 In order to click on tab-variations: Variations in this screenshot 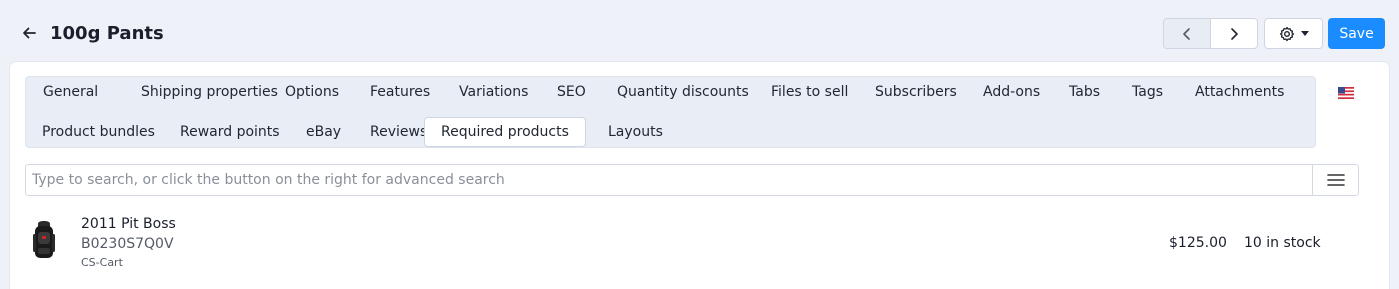, I will do `click(493, 92)`.